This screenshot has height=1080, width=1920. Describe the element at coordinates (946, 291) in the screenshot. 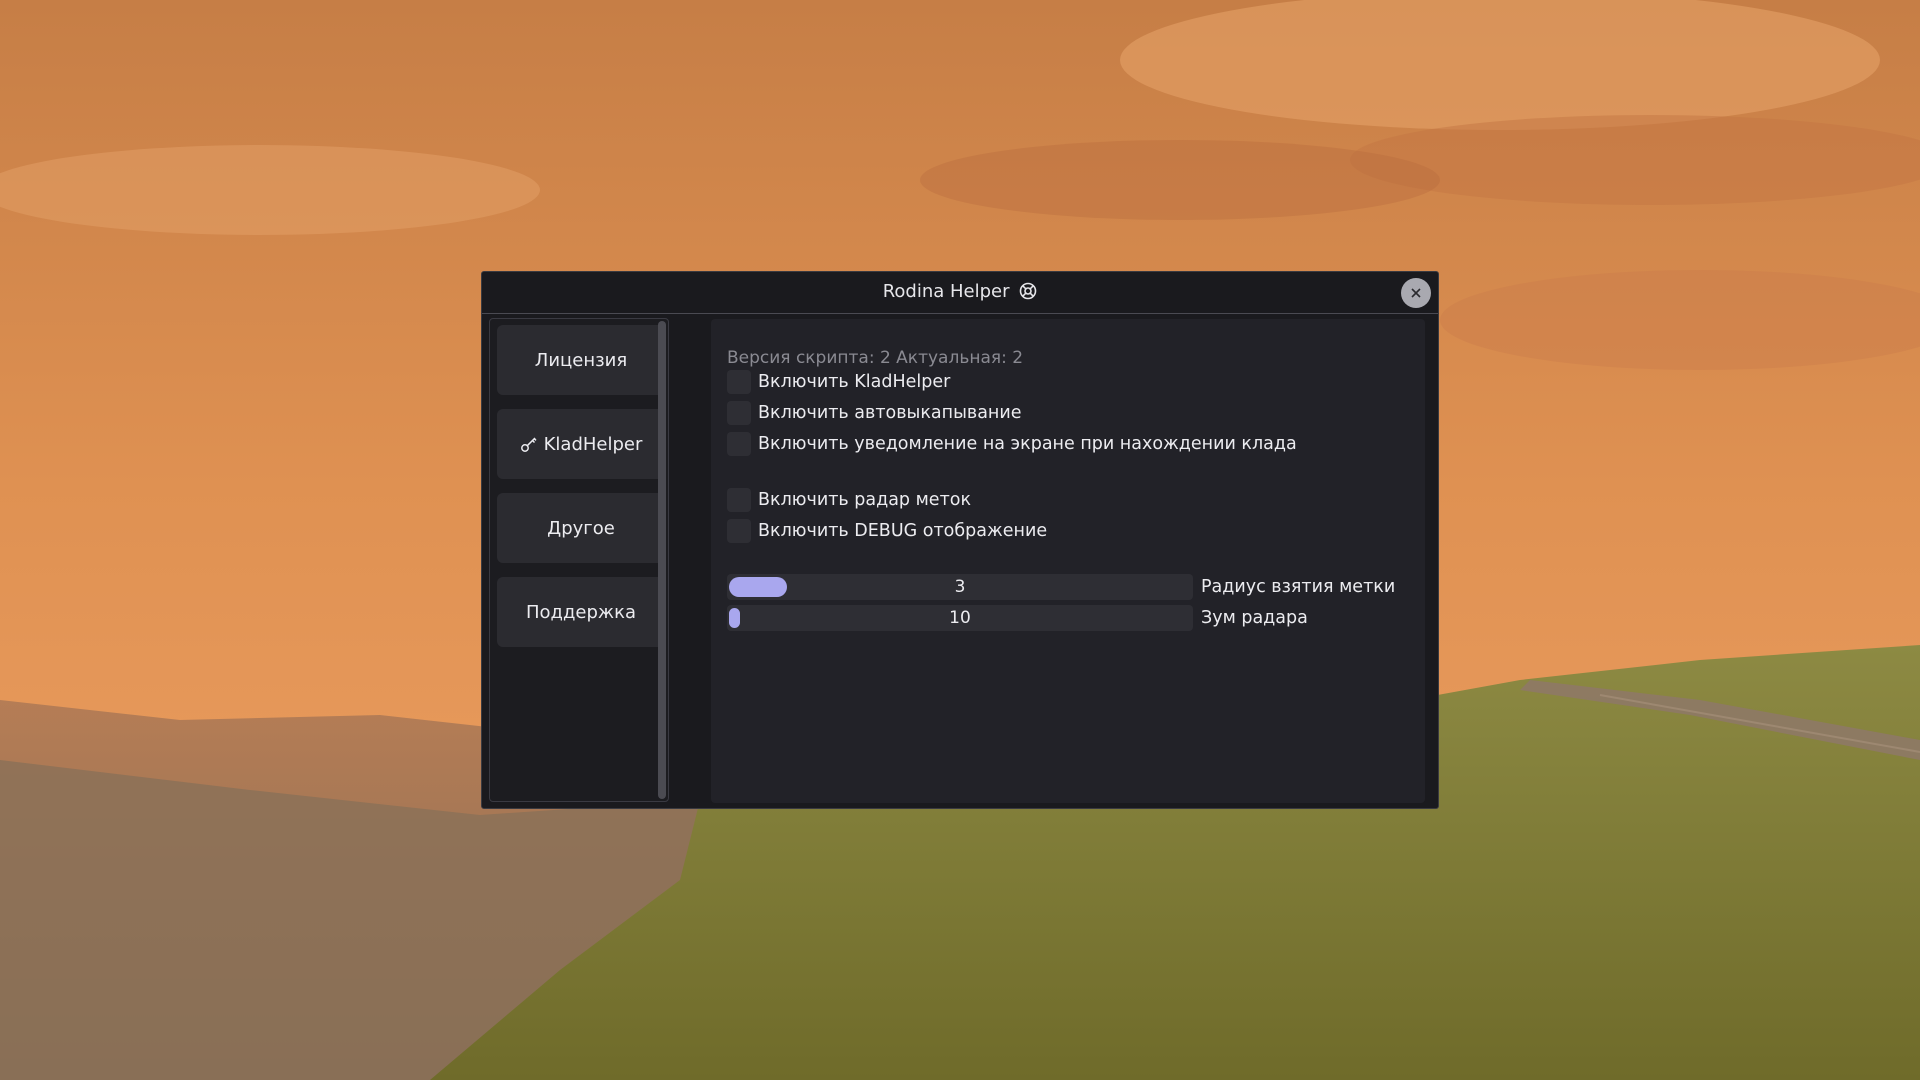

I see `window-title: Rodina Helper` at that location.